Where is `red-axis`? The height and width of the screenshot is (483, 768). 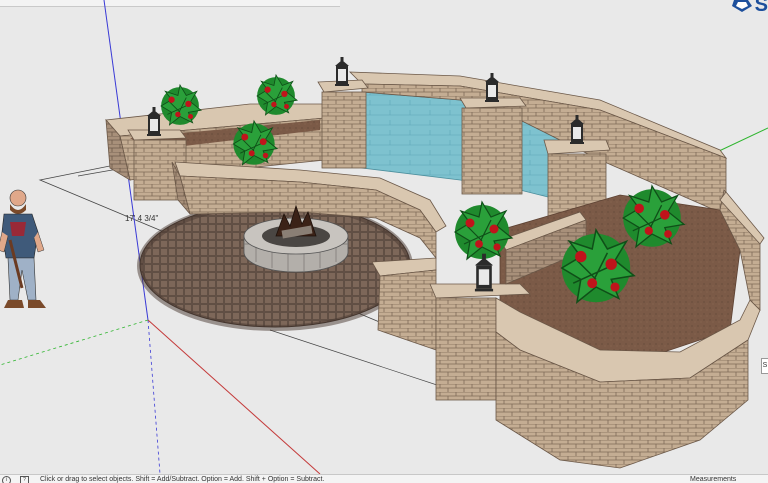 red-axis is located at coordinates (234, 396).